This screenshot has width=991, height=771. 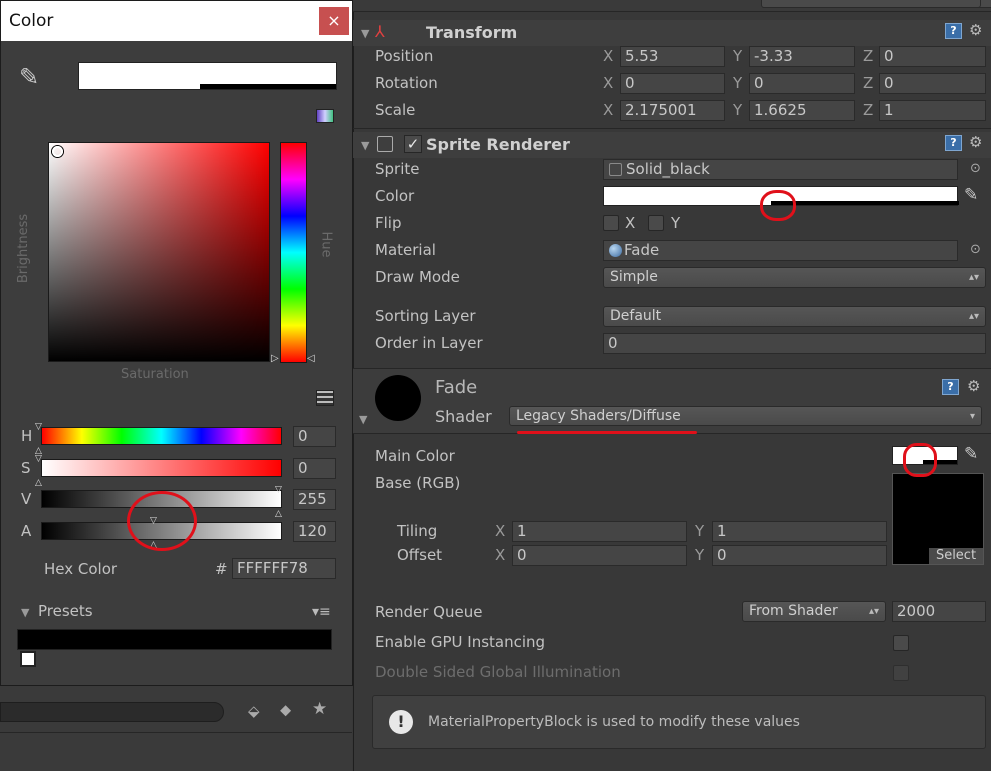 What do you see at coordinates (871, 4) in the screenshot?
I see `layer-dropdown` at bounding box center [871, 4].